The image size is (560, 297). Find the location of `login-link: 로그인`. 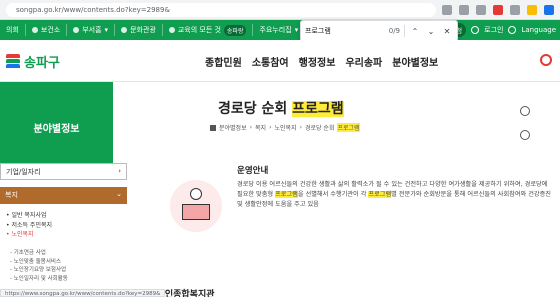

login-link: 로그인 is located at coordinates (493, 30).